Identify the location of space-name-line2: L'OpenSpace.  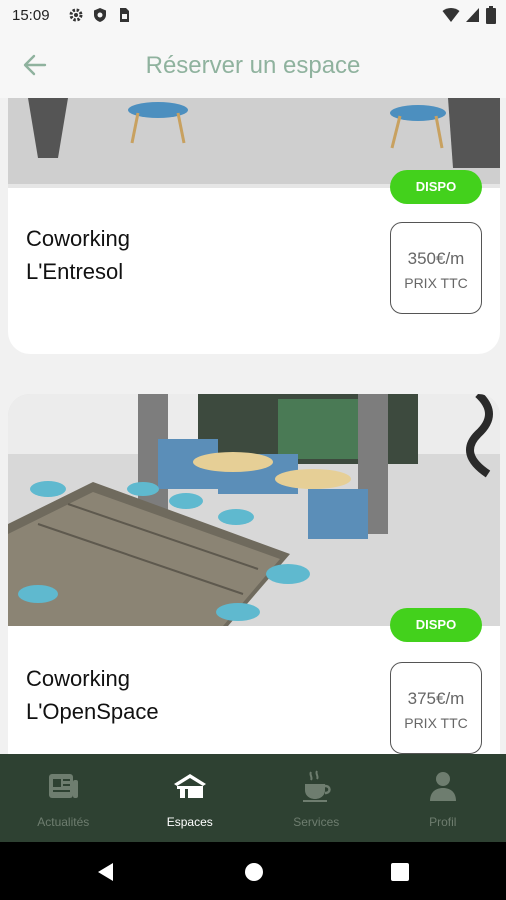
(92, 711).